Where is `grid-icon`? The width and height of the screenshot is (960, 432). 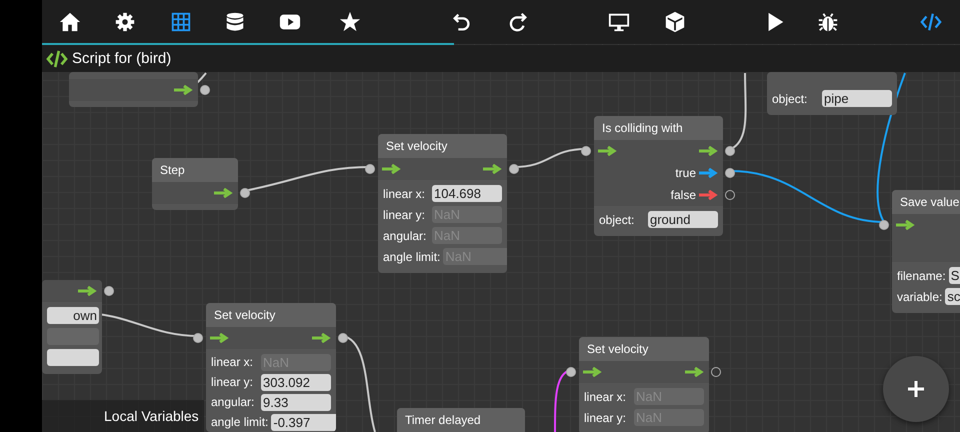
grid-icon is located at coordinates (181, 22).